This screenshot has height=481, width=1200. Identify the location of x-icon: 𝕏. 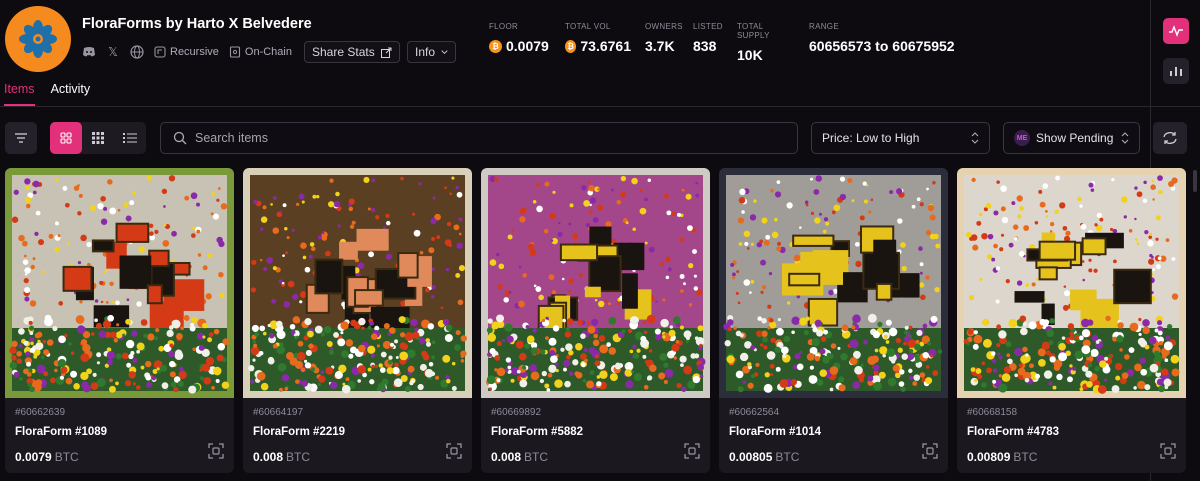
(113, 52).